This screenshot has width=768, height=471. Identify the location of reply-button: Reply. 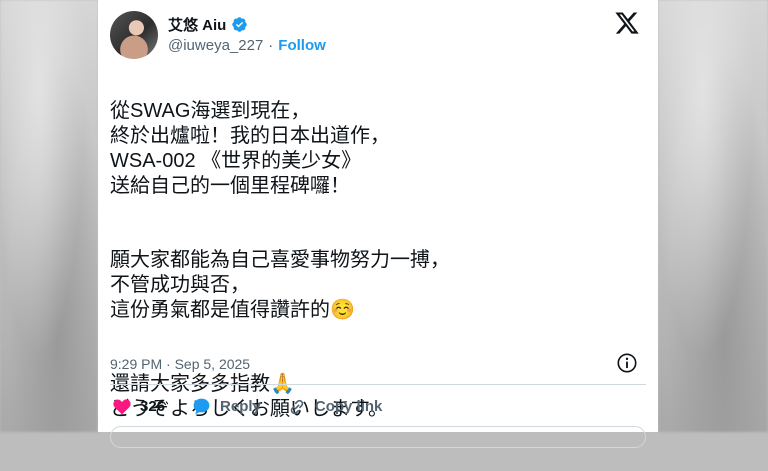
(226, 406).